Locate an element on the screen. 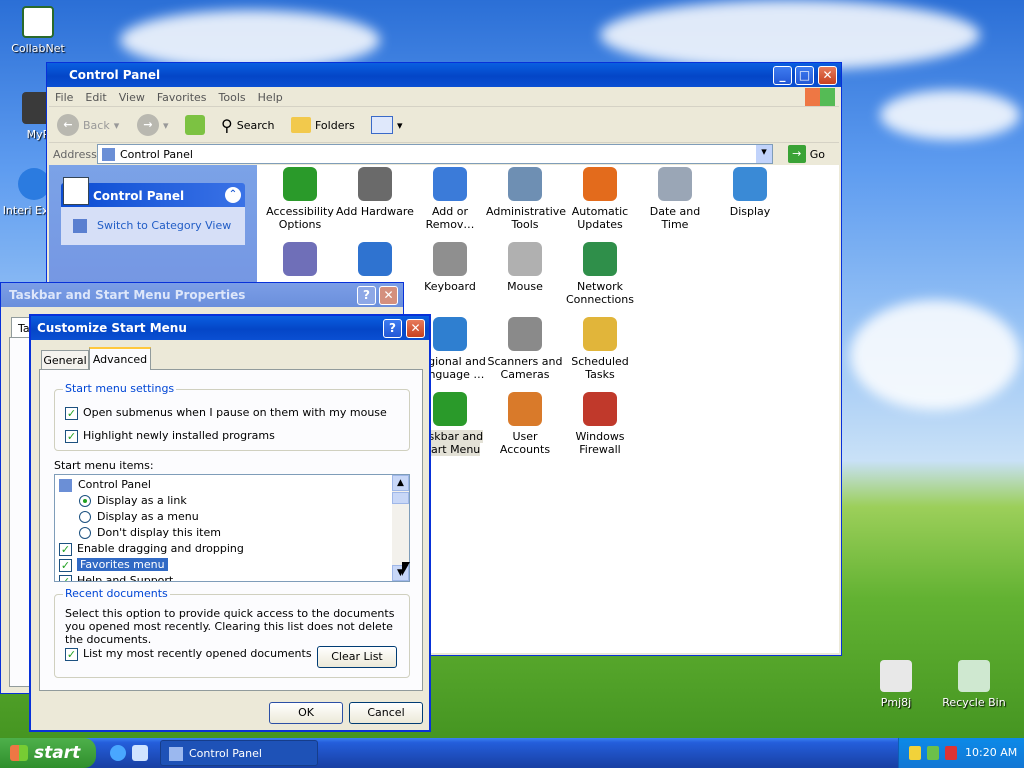 The height and width of the screenshot is (768, 1024). cp-item-scheduled-tasks: Scheduled Tasks is located at coordinates (600, 348).